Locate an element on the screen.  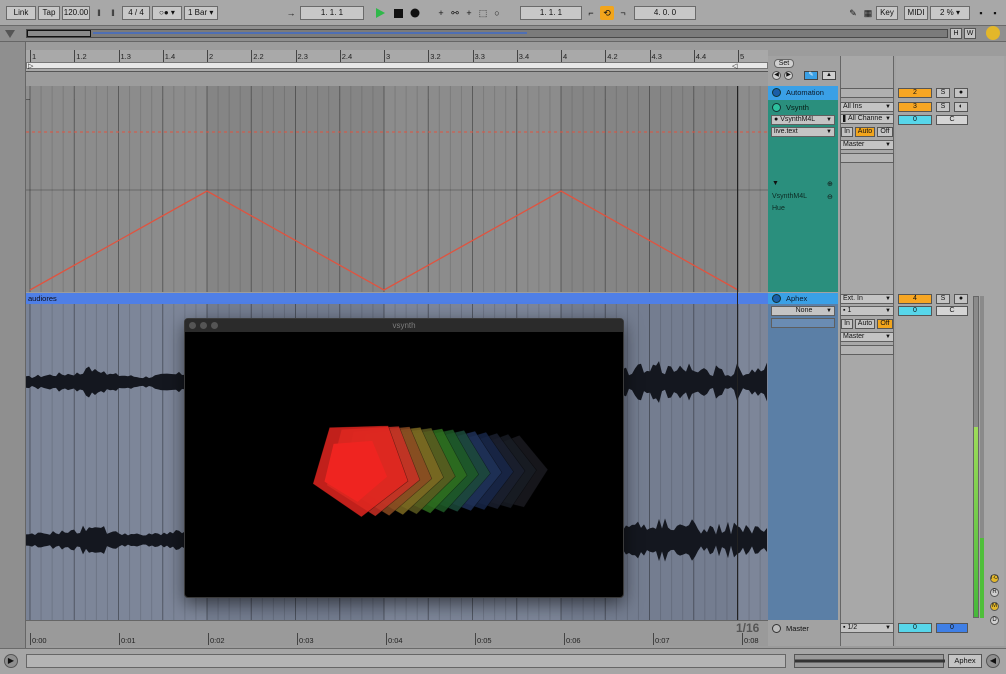
arrangement-position-field: 1. 1. 1 is located at coordinates (332, 13).